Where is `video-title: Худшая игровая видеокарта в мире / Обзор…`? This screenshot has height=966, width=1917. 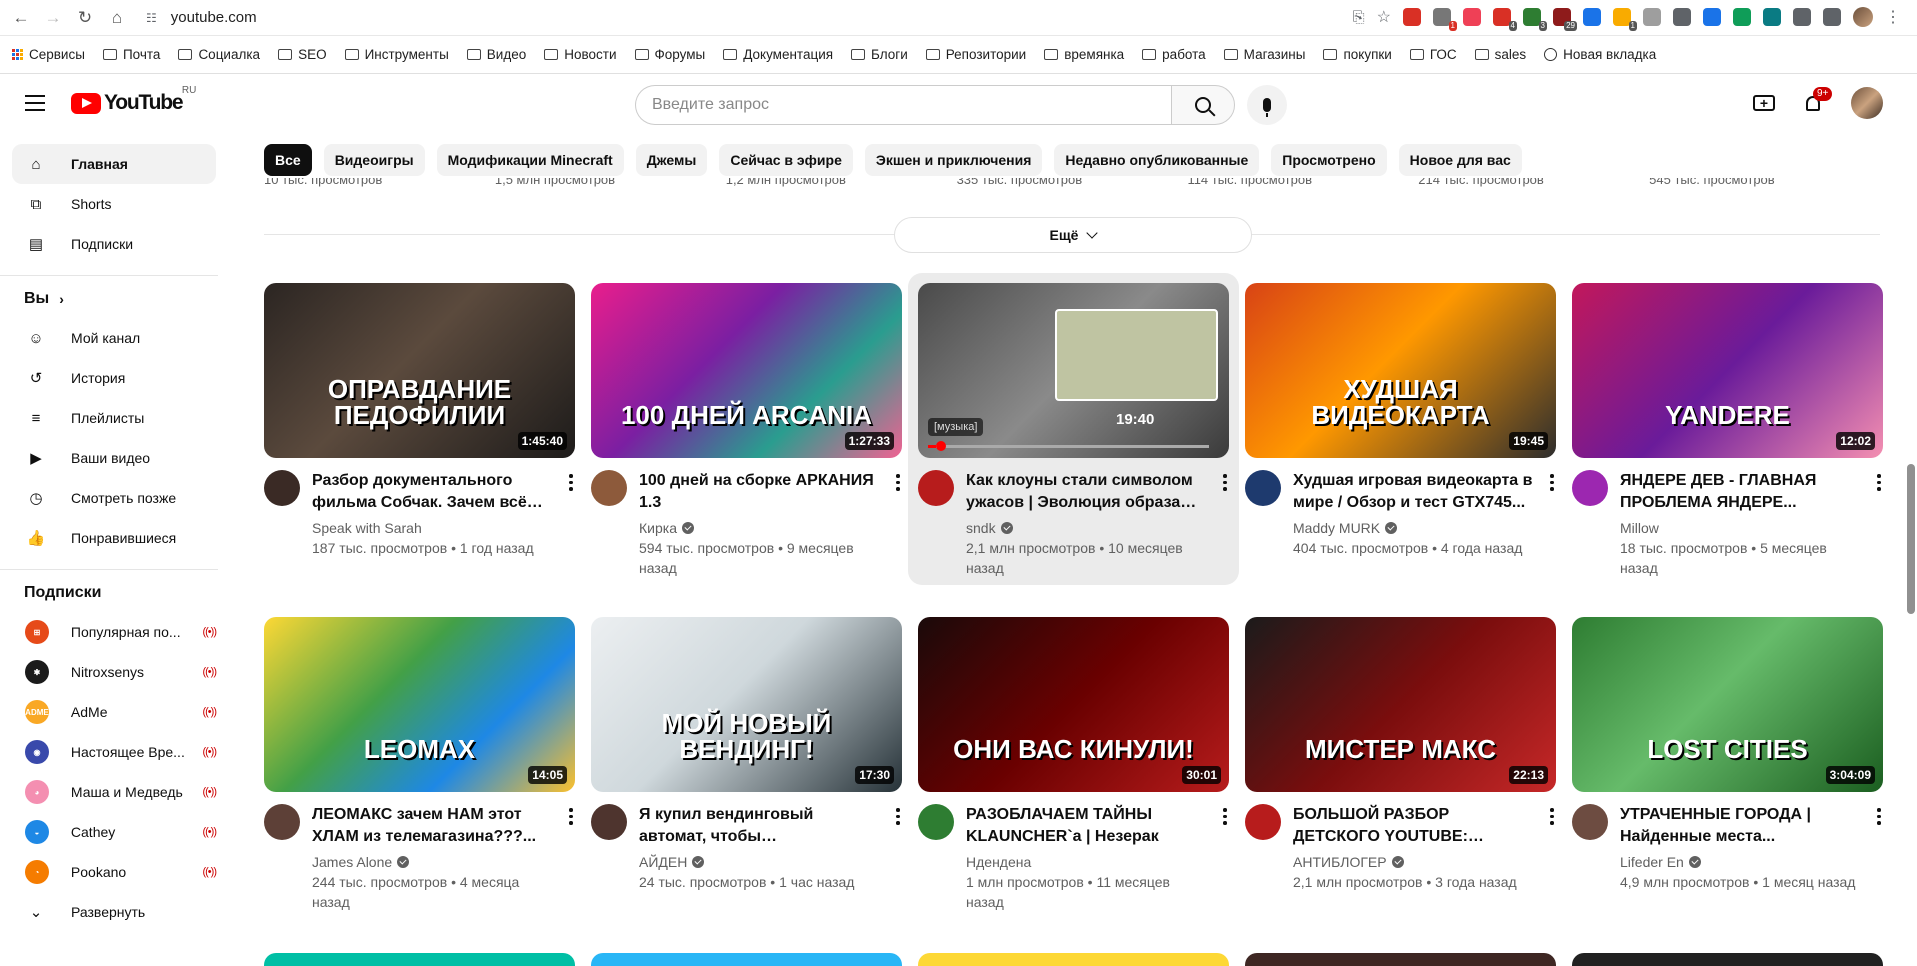 video-title: Худшая игровая видеокарта в мире / Обзор… is located at coordinates (1413, 492).